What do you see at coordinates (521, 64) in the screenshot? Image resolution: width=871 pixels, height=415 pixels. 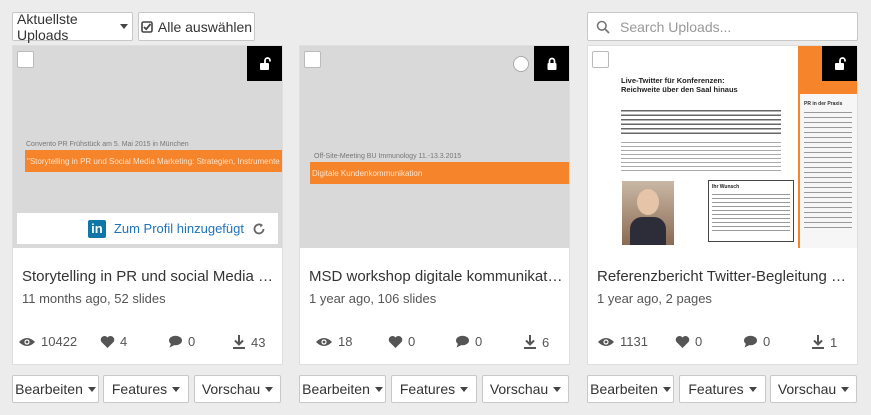 I see `brand-logo-icon` at bounding box center [521, 64].